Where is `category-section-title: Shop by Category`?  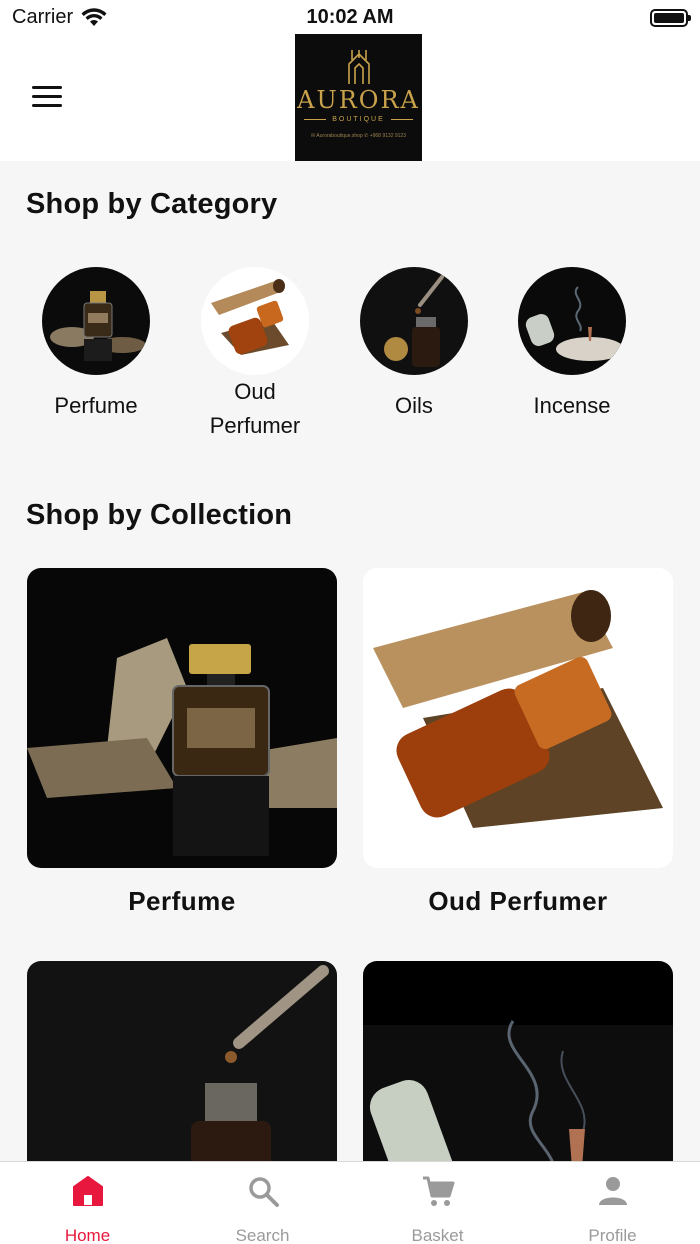
category-section-title: Shop by Category is located at coordinates (152, 204).